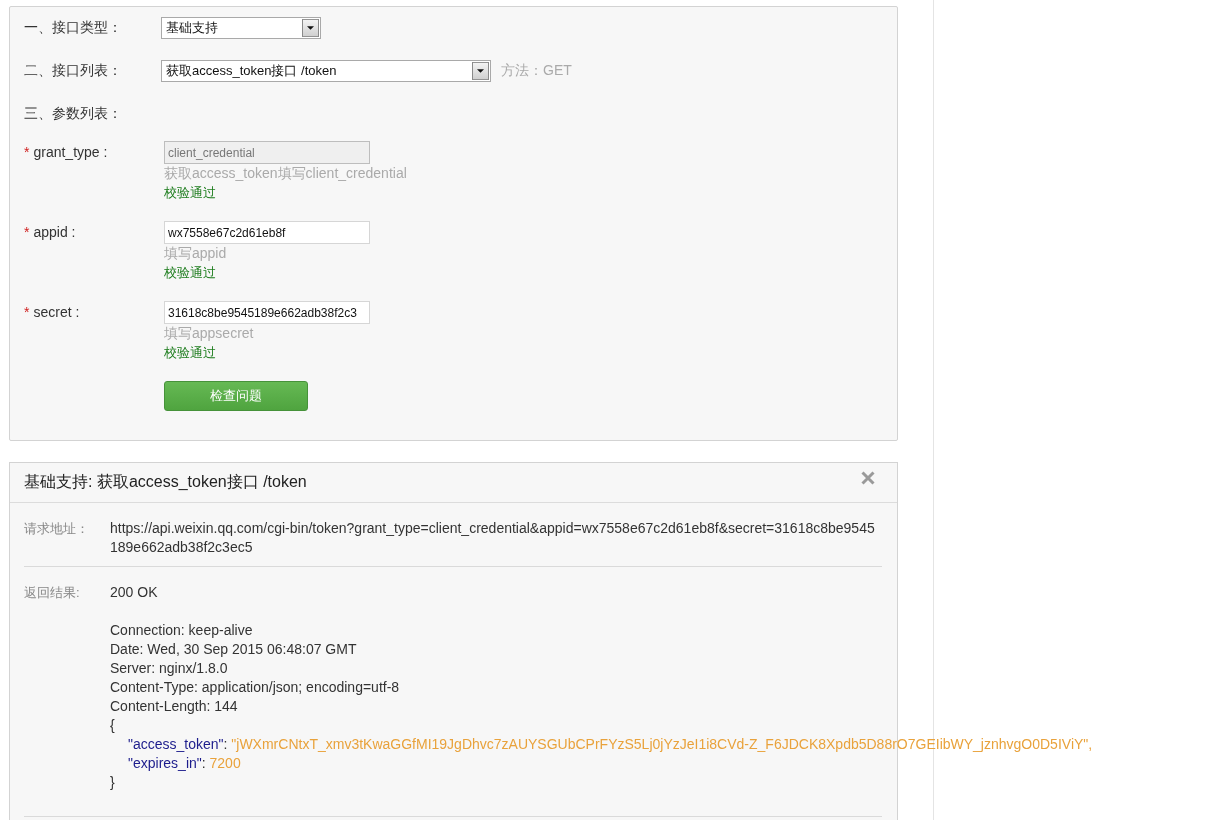 The width and height of the screenshot is (1207, 820). Describe the element at coordinates (493, 538) in the screenshot. I see `request-url: https://api.weixin.qq.com/cgi-bin/token?grant_type=client_credential&appid=wx7558e67c2d61eb8f&secret=31618c8be9545189e662adb38f2c3ec5` at that location.